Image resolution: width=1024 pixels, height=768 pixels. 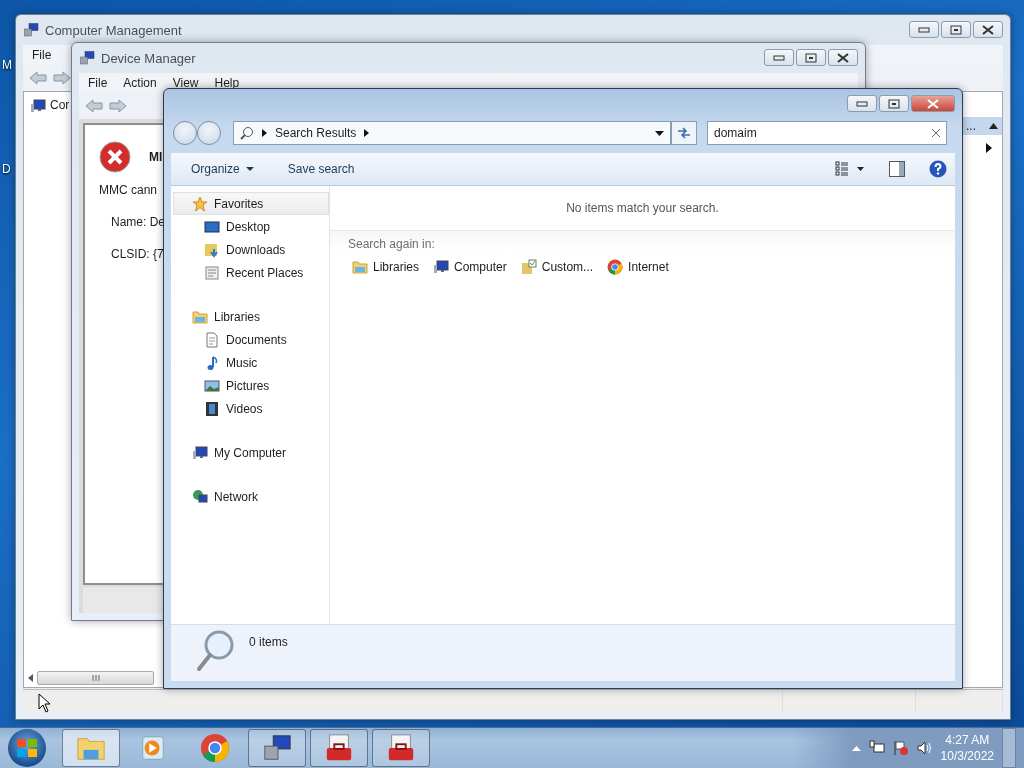 What do you see at coordinates (850, 169) in the screenshot?
I see `view-options-icon` at bounding box center [850, 169].